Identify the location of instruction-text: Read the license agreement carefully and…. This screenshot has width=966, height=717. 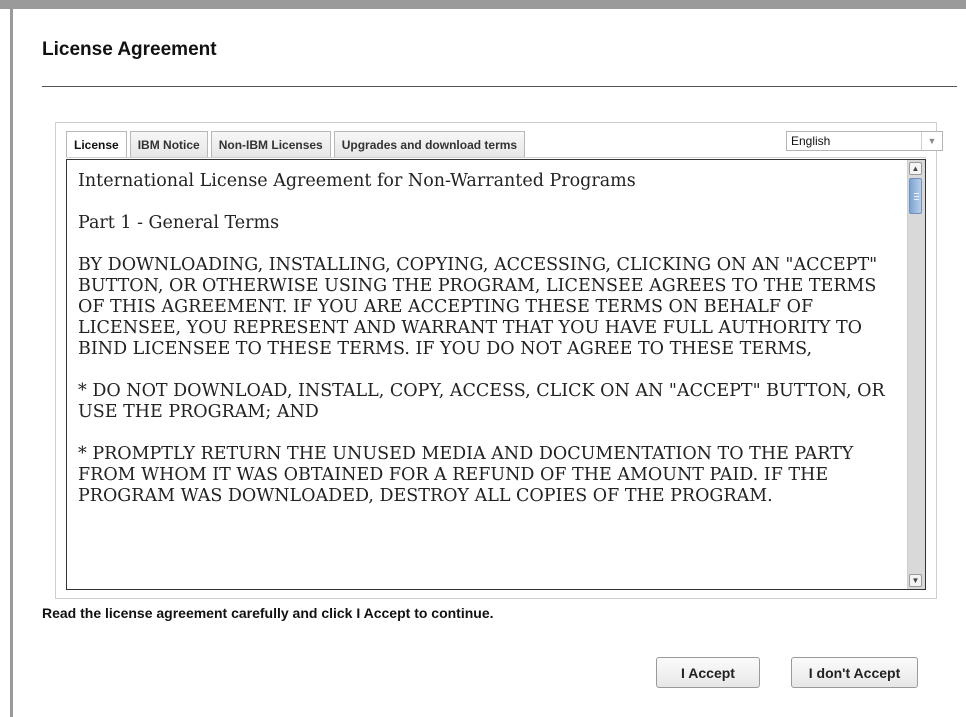
(268, 613).